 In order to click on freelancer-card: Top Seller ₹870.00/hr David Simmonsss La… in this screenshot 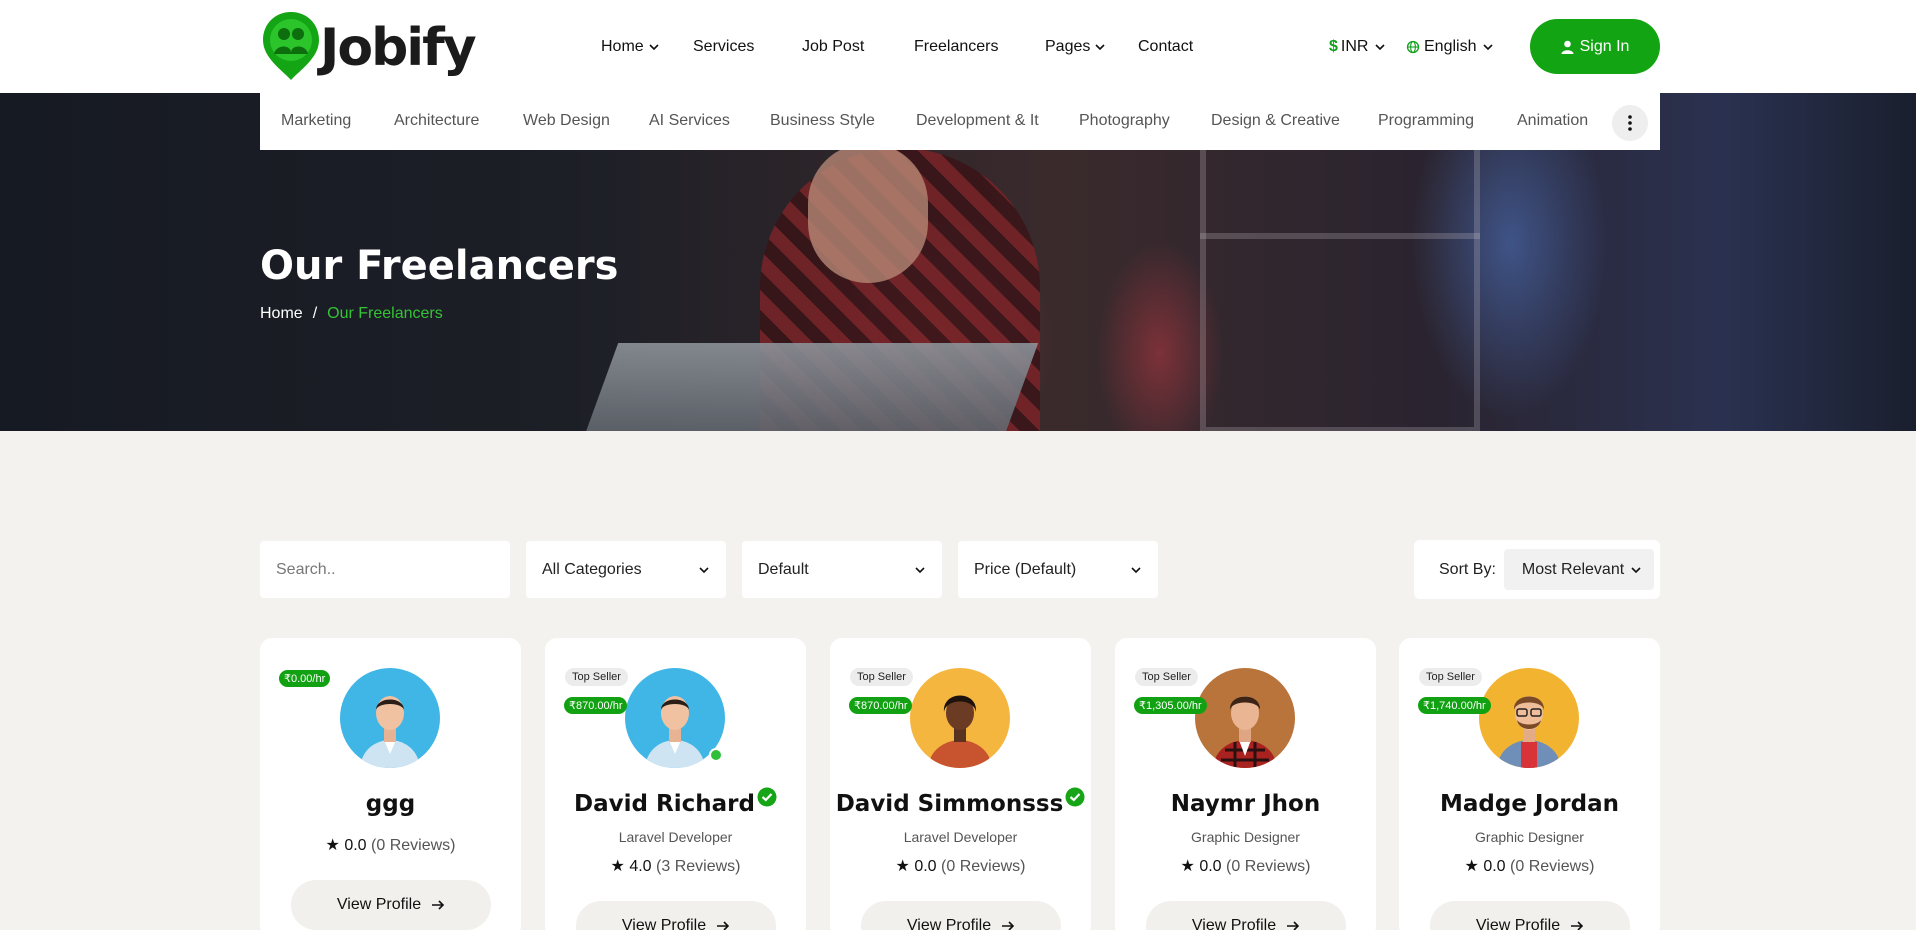, I will do `click(960, 784)`.